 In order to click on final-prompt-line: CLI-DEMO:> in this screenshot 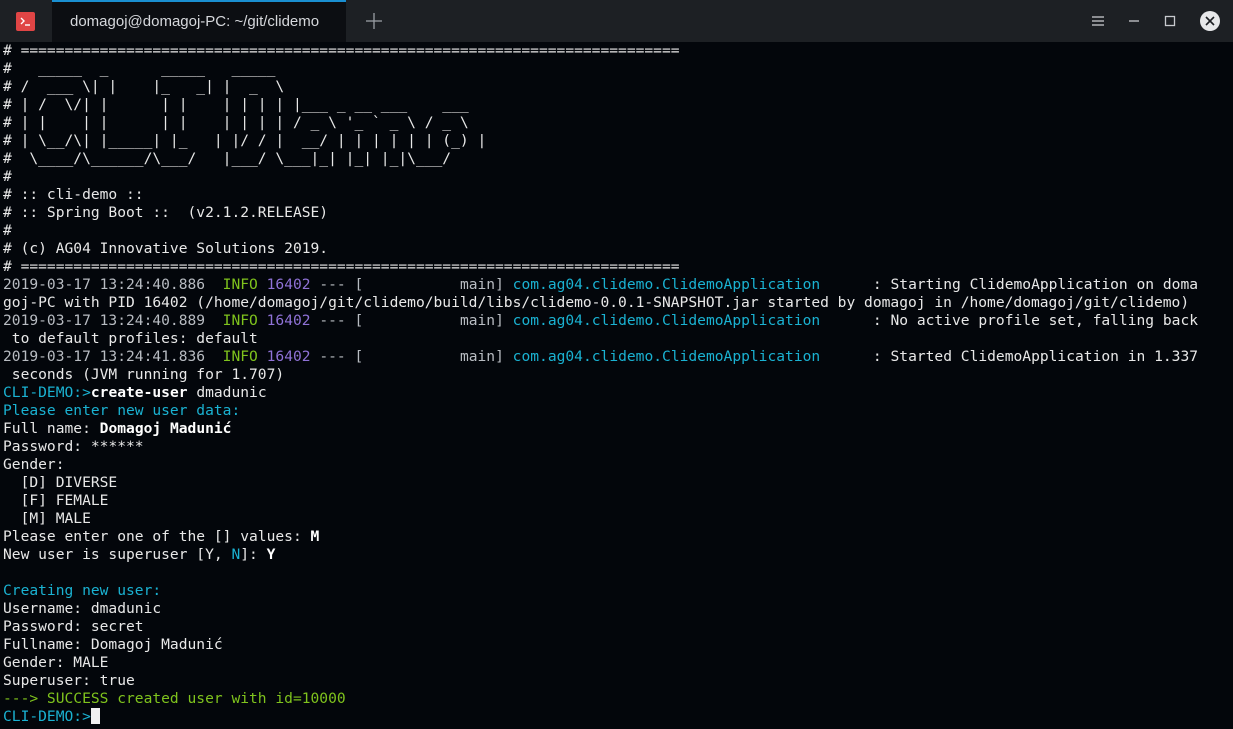, I will do `click(51, 717)`.